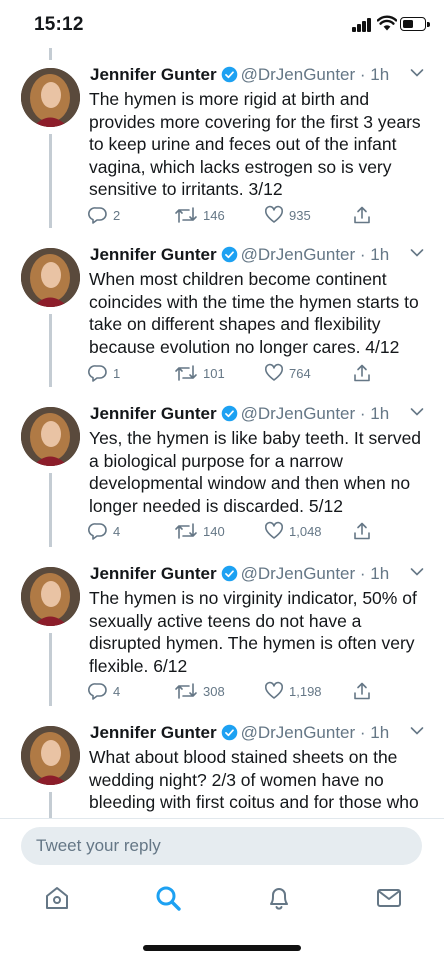 The width and height of the screenshot is (444, 960). What do you see at coordinates (287, 215) in the screenshot?
I see `like-button: 935` at bounding box center [287, 215].